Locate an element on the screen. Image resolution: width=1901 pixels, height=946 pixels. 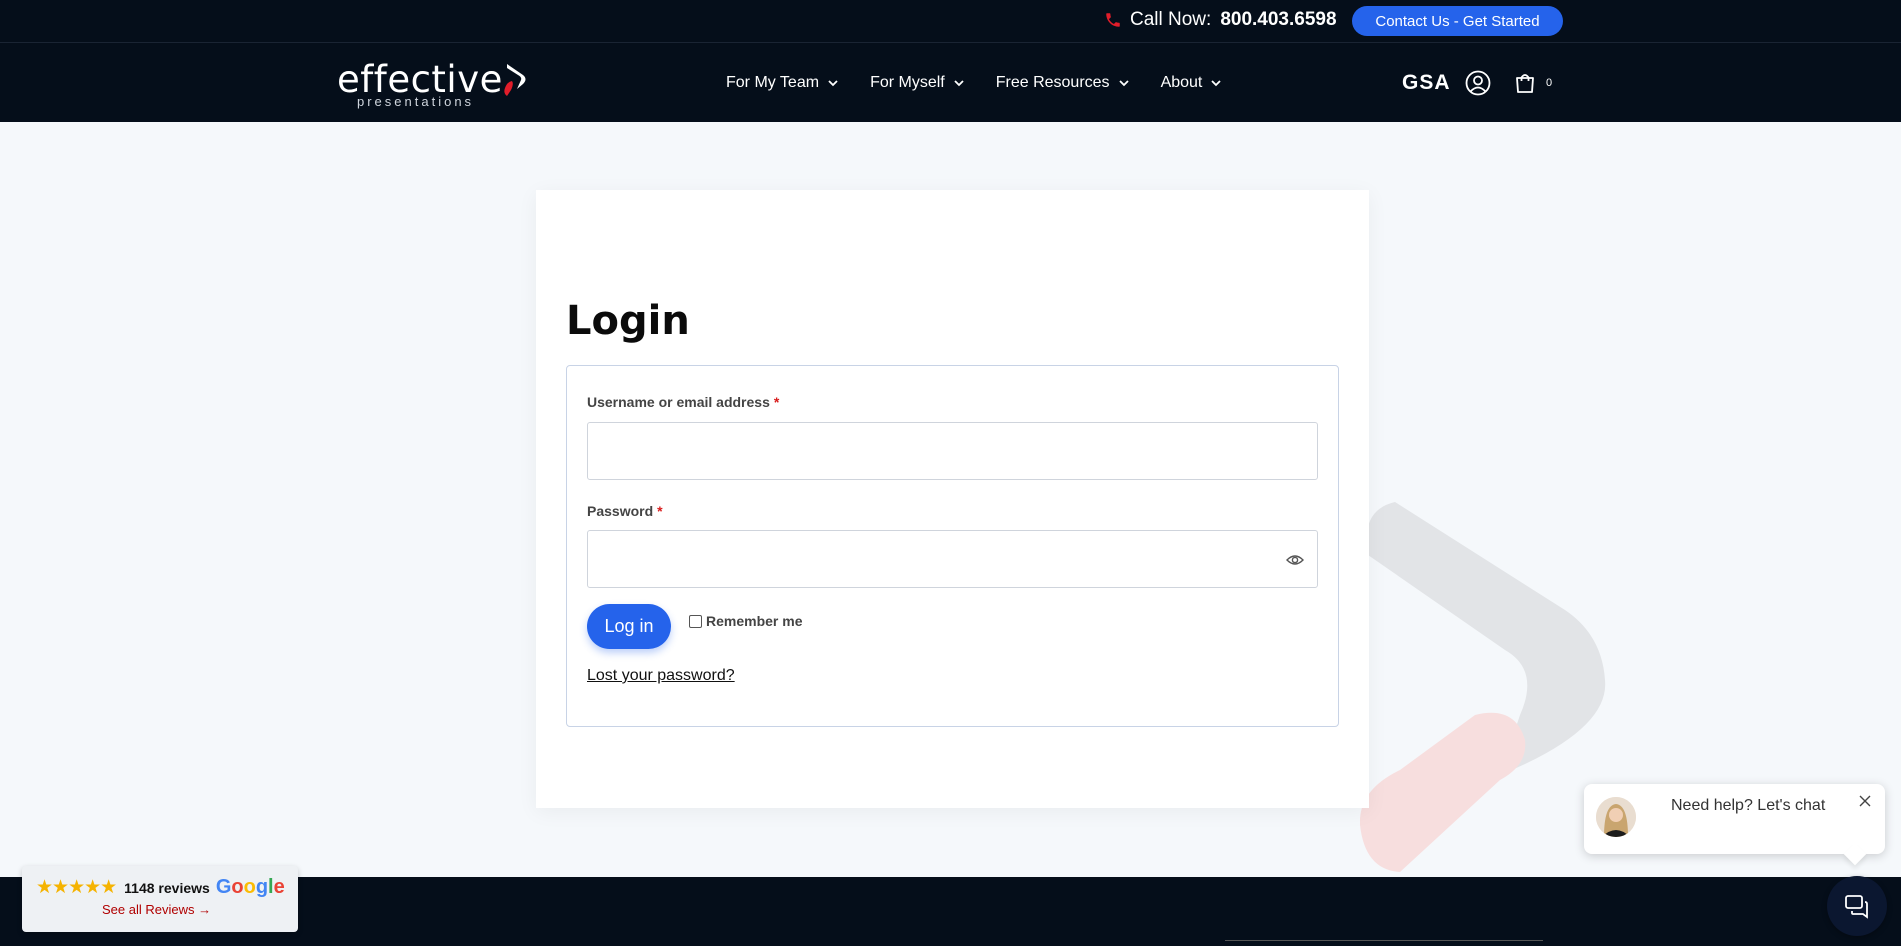
page-title: Login is located at coordinates (628, 321).